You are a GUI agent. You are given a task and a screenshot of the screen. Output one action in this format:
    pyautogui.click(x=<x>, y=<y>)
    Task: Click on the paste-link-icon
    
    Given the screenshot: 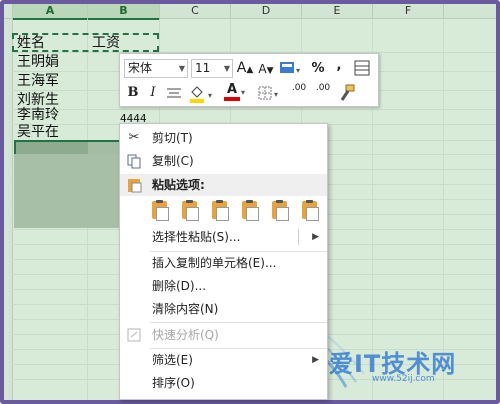 What is the action you would take?
    pyautogui.click(x=312, y=214)
    